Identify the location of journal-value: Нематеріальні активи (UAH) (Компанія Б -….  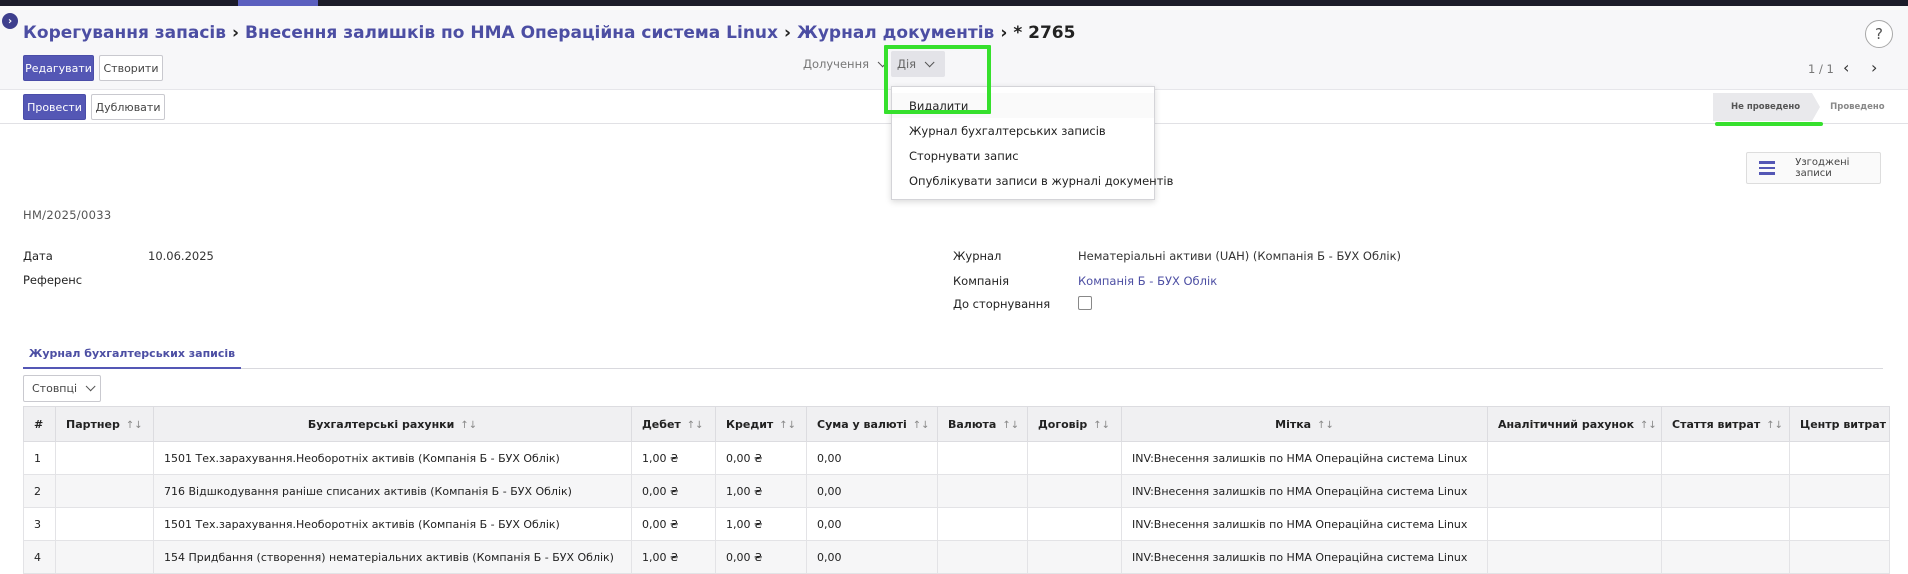
(1239, 256).